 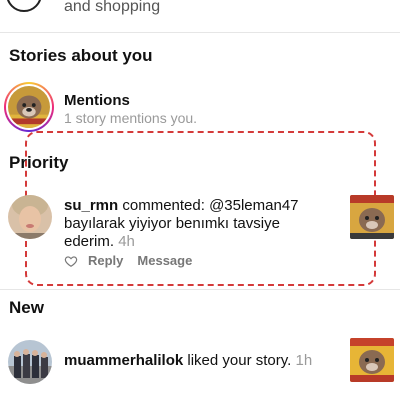 I want to click on message-button: Message, so click(x=164, y=260).